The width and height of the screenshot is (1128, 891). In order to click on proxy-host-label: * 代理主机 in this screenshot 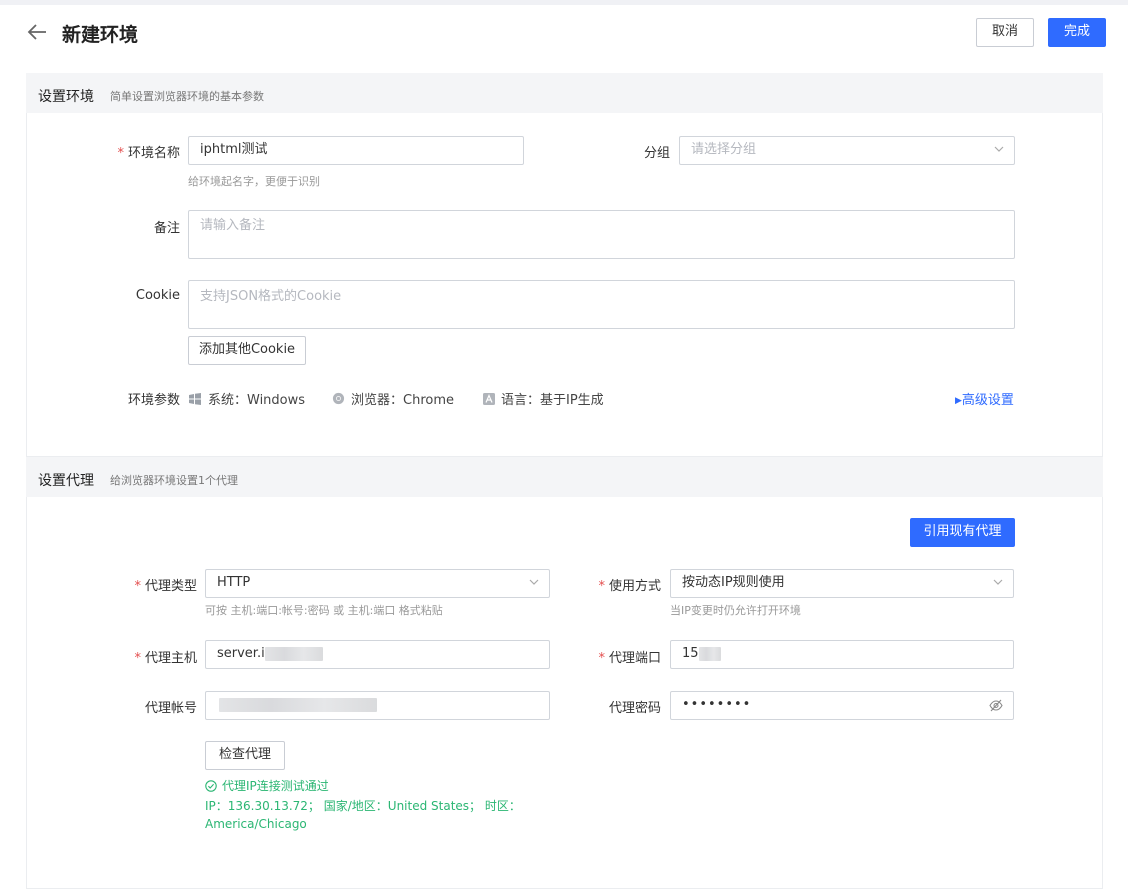, I will do `click(165, 658)`.